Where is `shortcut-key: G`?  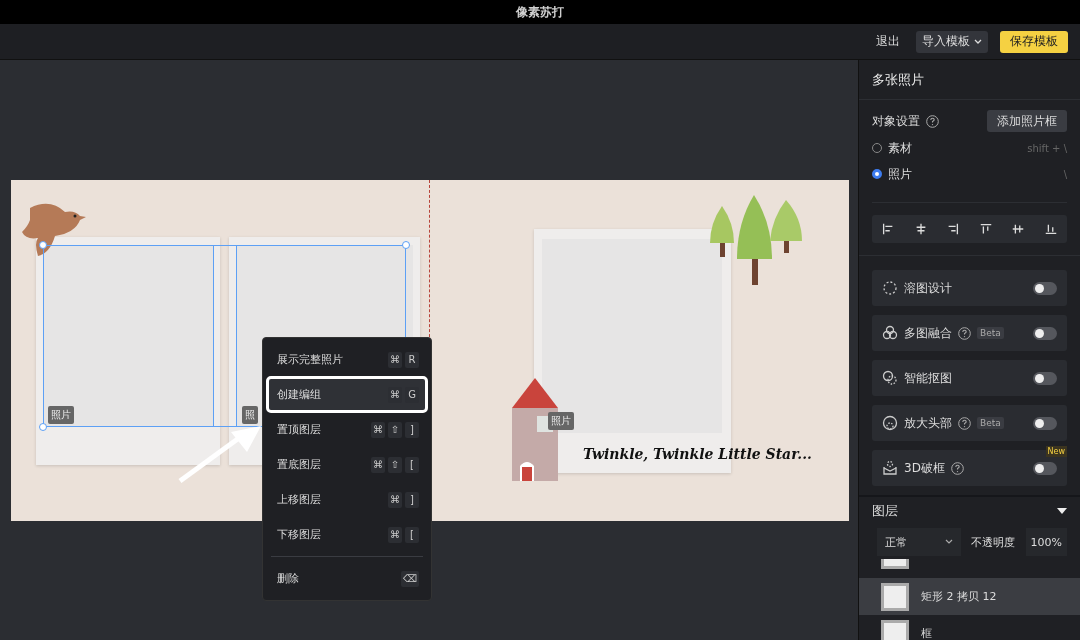
shortcut-key: G is located at coordinates (412, 394).